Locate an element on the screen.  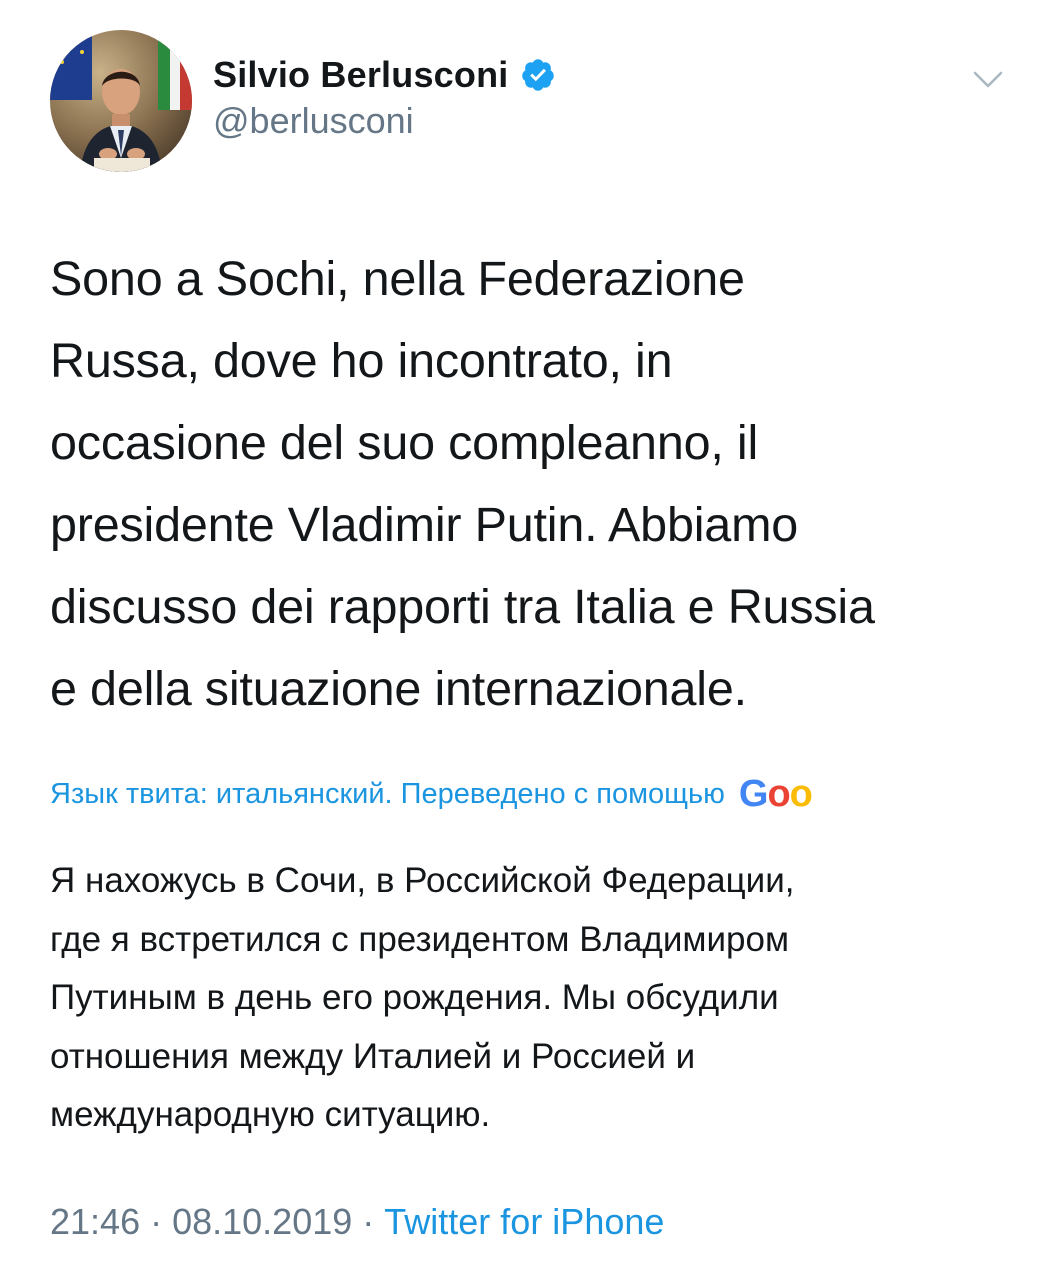
tweet-meta: 21:46 · 08.10.2019 · Twitter for iPhone is located at coordinates (357, 1222).